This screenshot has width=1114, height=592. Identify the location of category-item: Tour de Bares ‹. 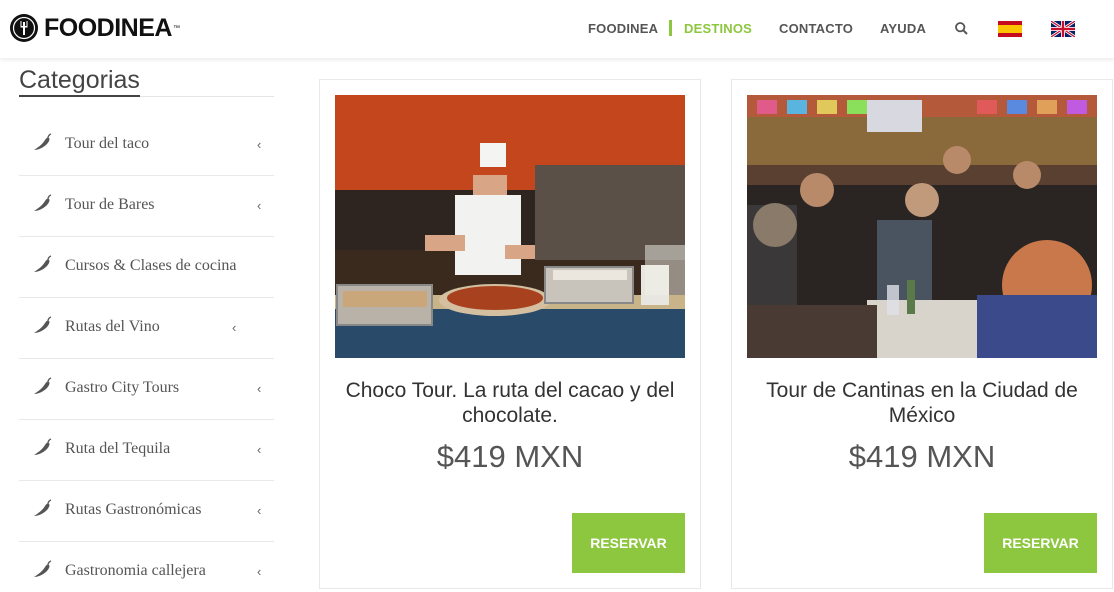
(146, 206).